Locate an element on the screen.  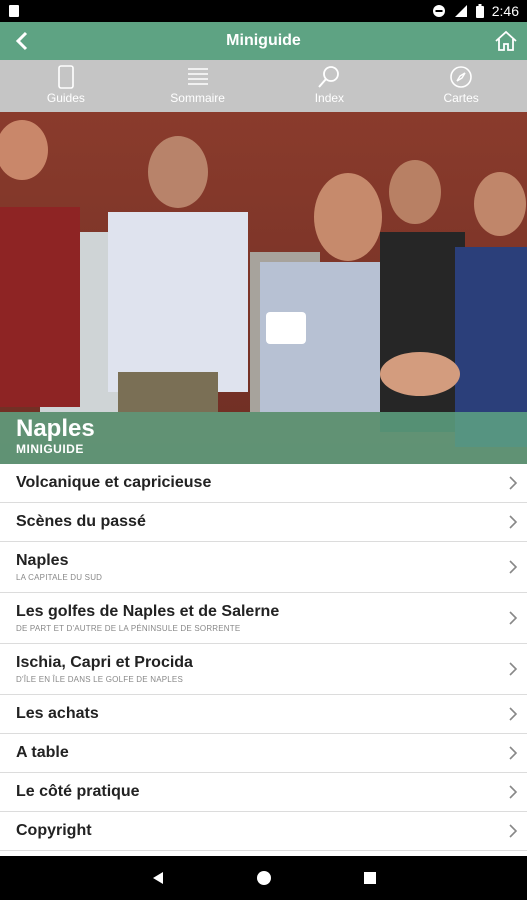
notification-icon is located at coordinates (14, 11).